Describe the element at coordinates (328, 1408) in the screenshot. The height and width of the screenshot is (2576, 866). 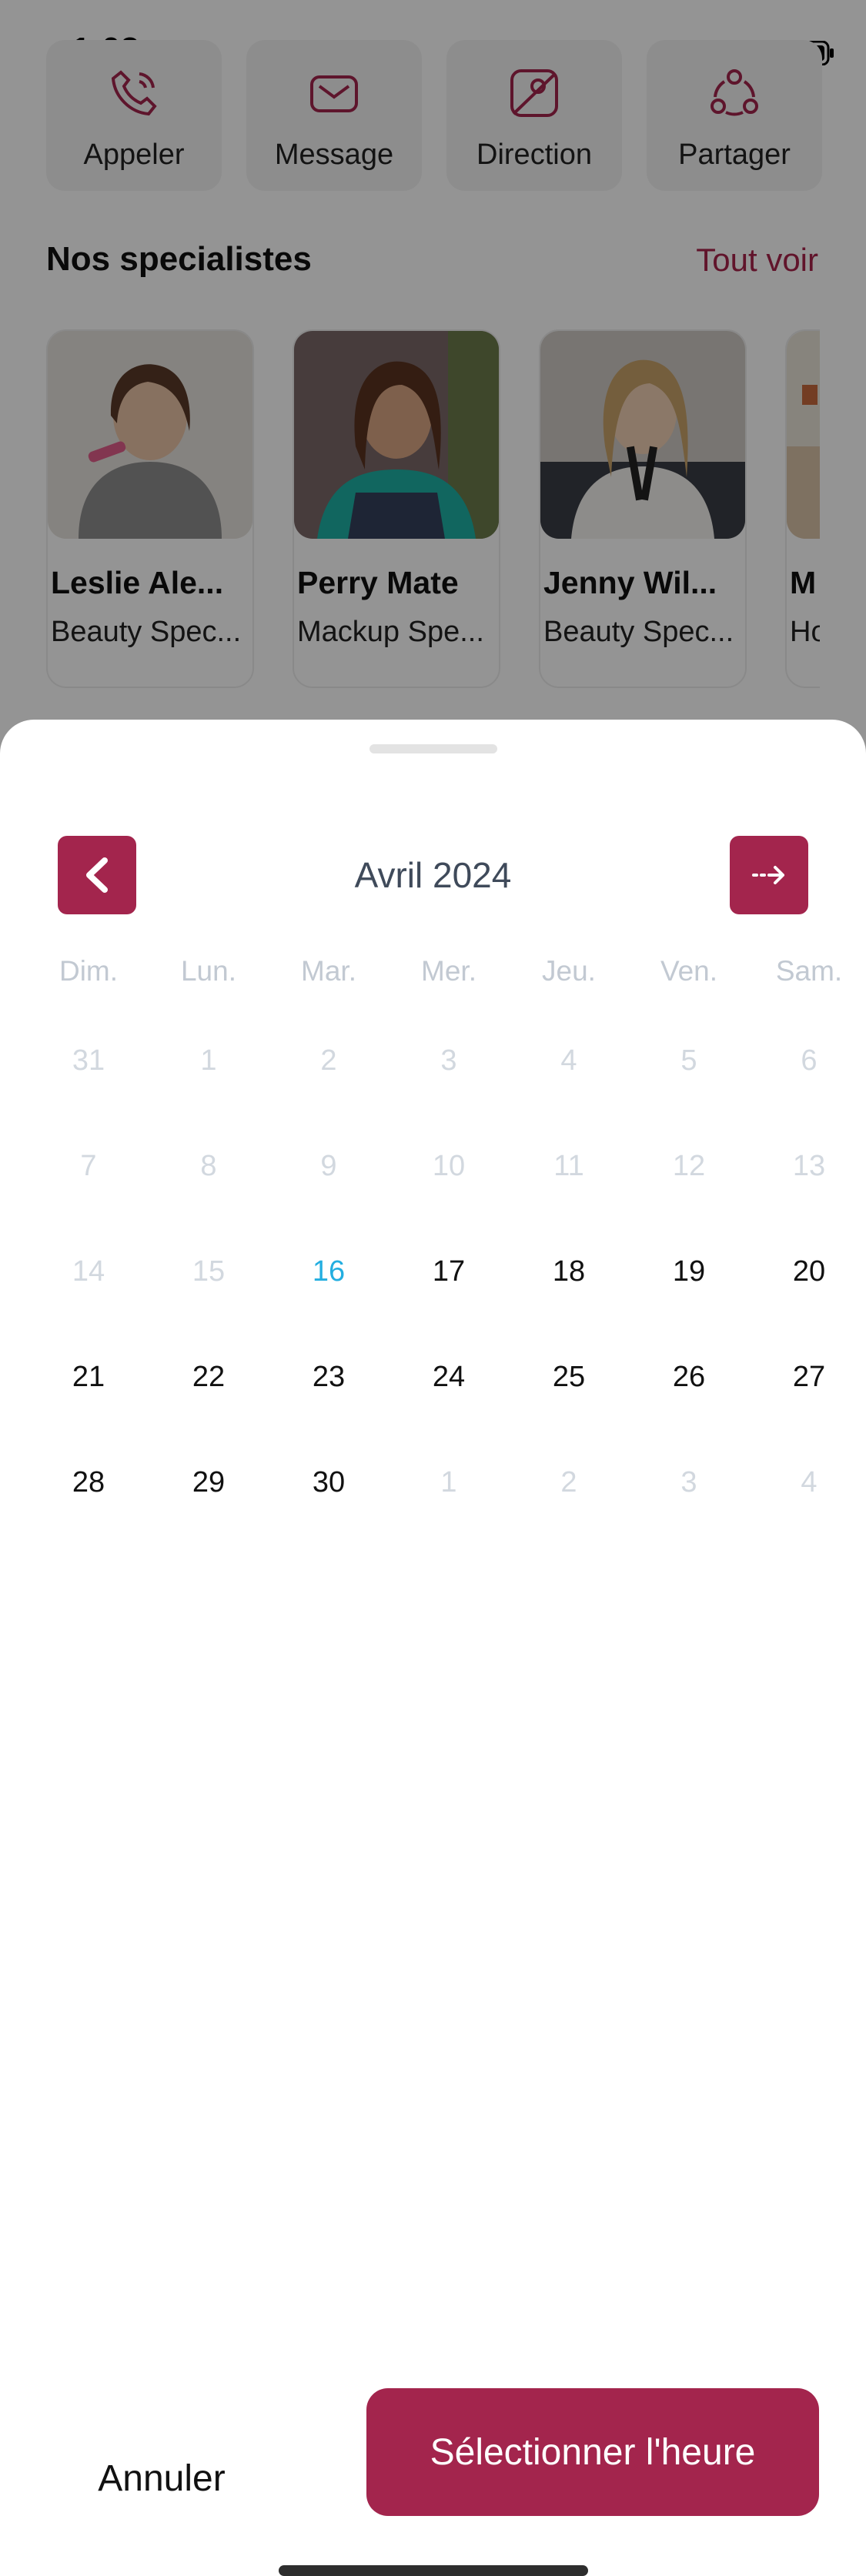
I see `calendar-day: 23` at that location.